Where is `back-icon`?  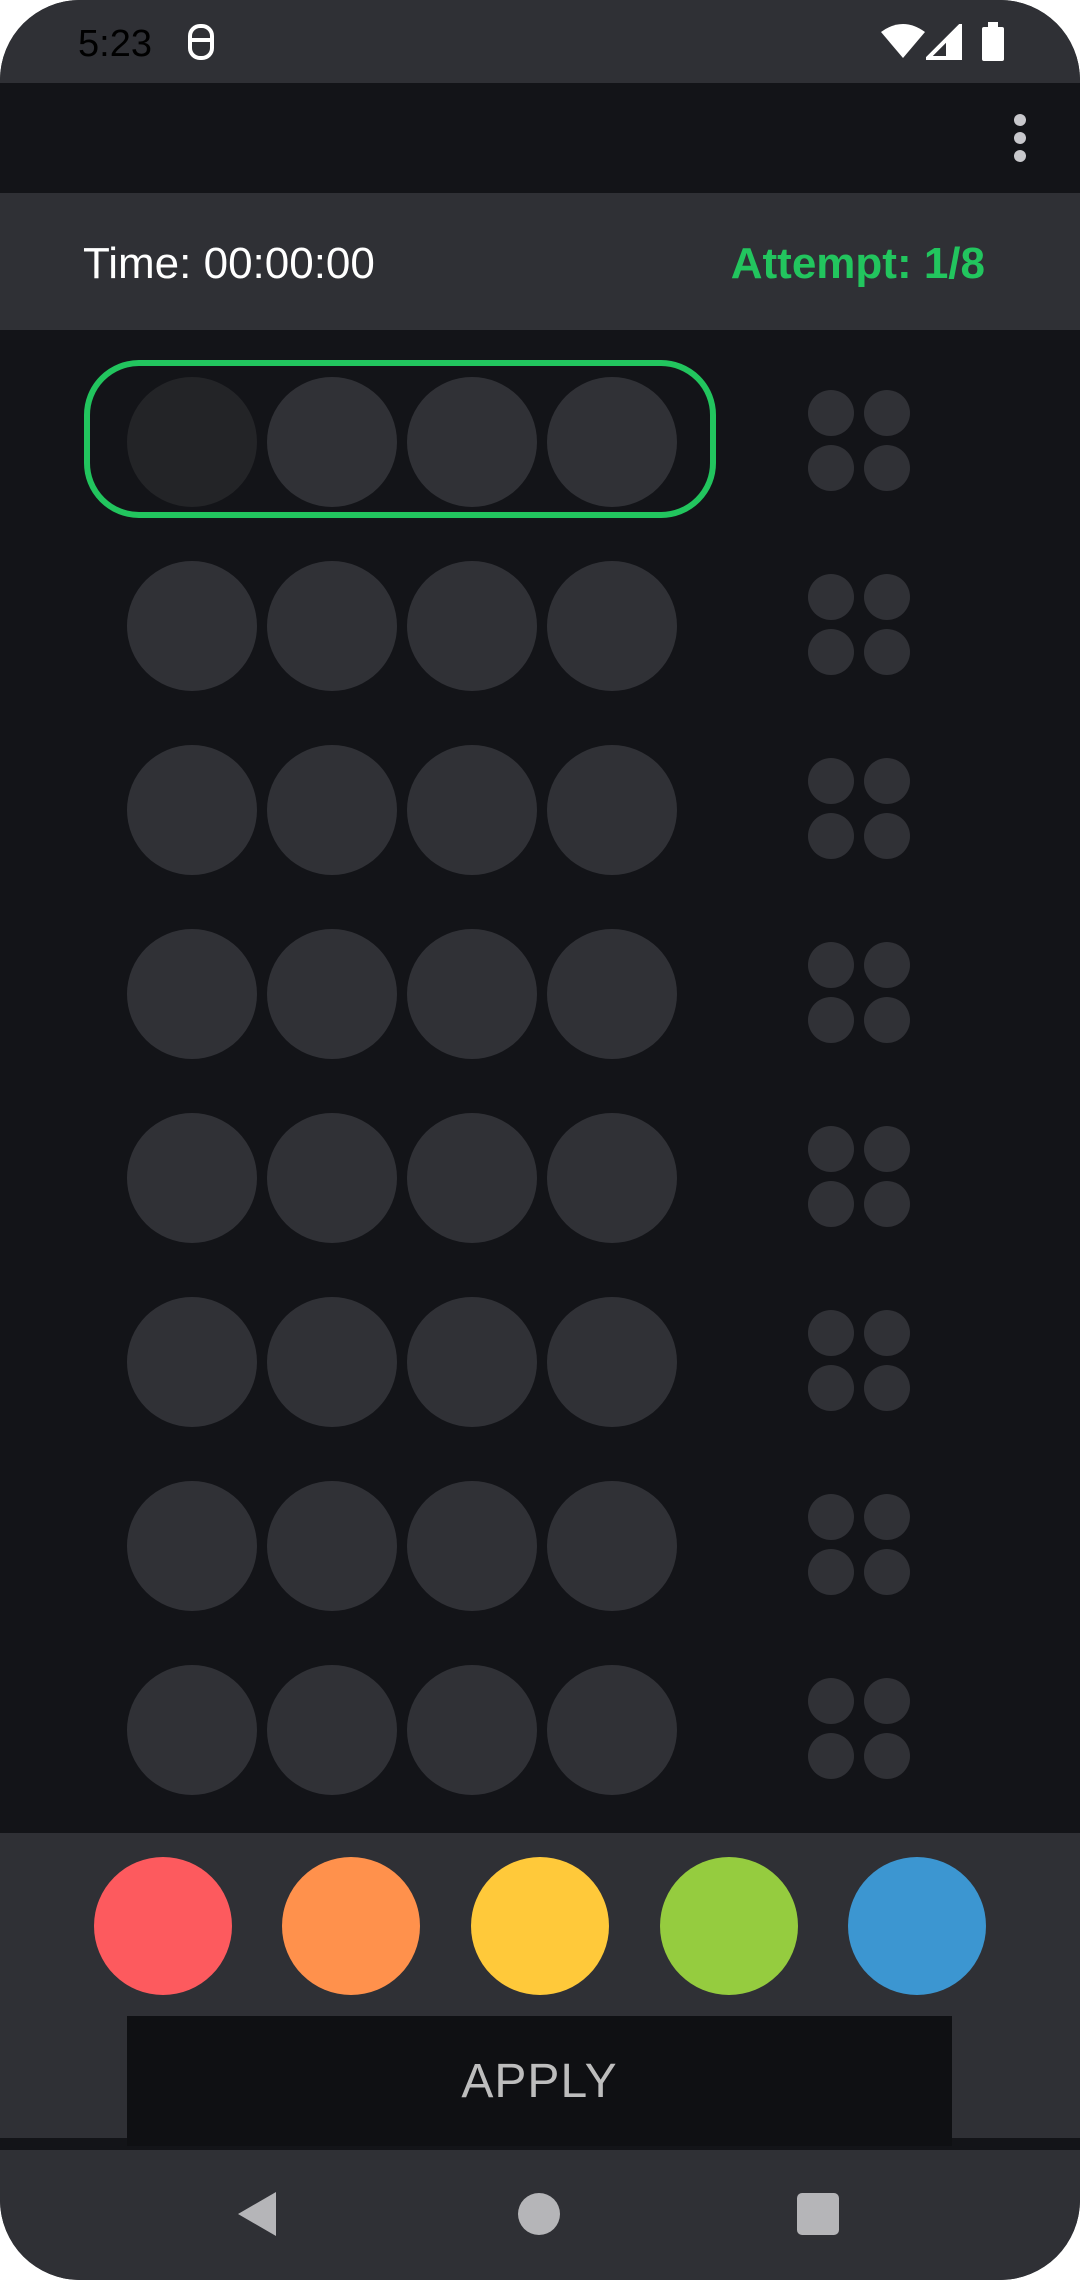 back-icon is located at coordinates (257, 2214).